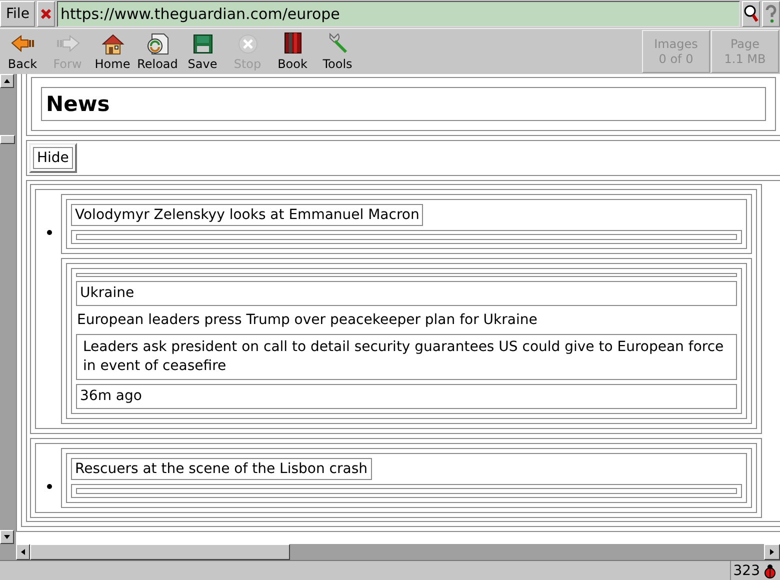  What do you see at coordinates (770, 570) in the screenshot?
I see `ladybug-icon` at bounding box center [770, 570].